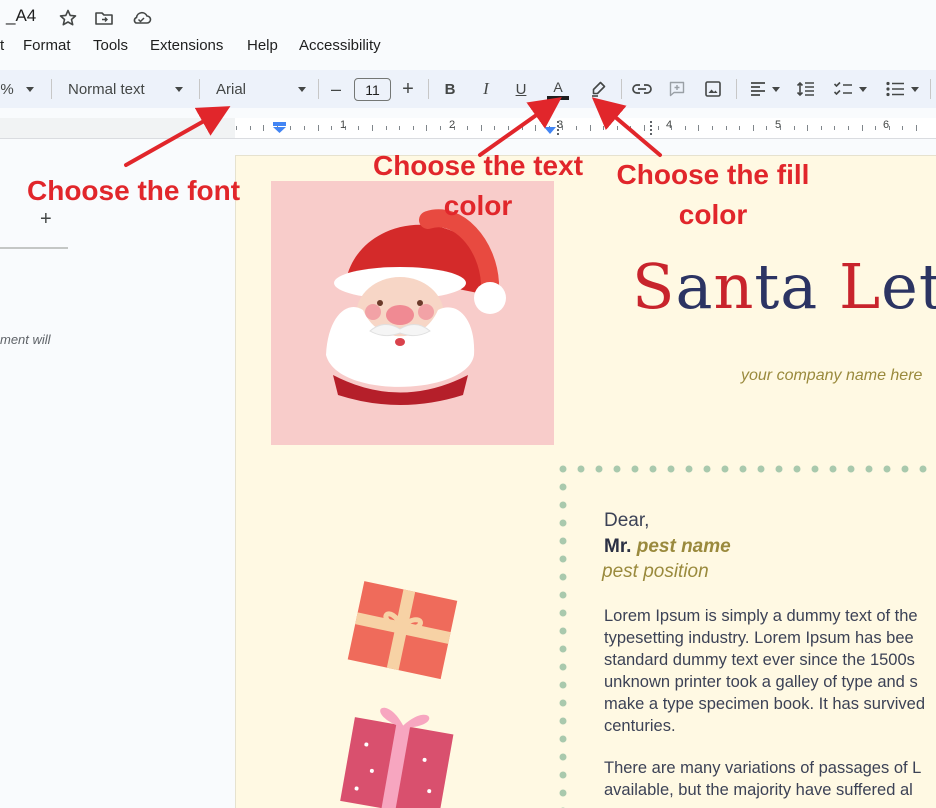 This screenshot has height=808, width=936. I want to click on increase-font-size-button: +, so click(408, 89).